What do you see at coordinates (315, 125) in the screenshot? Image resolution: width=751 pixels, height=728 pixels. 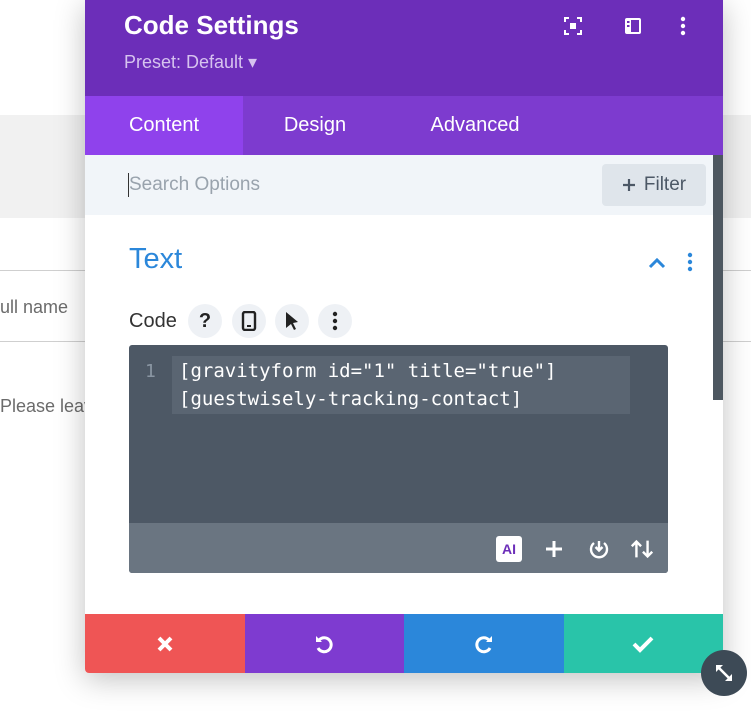 I see `tab-design: Design` at bounding box center [315, 125].